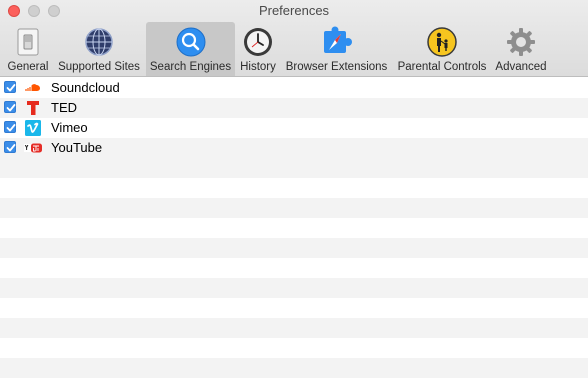 This screenshot has height=378, width=588. Describe the element at coordinates (33, 128) in the screenshot. I see `vimeo-icon` at that location.